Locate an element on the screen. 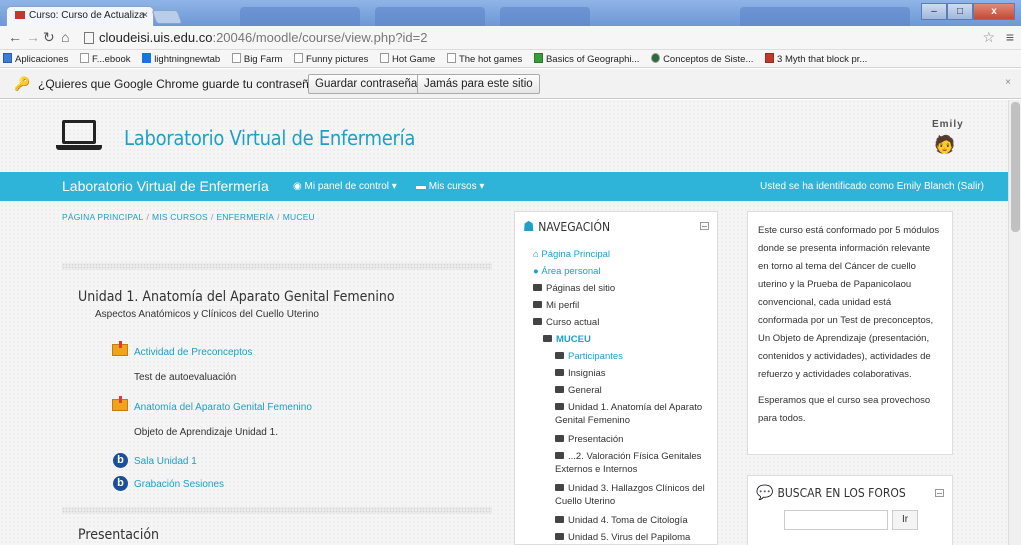 This screenshot has width=1021, height=545. section-title-presentacion: Presentación is located at coordinates (119, 535).